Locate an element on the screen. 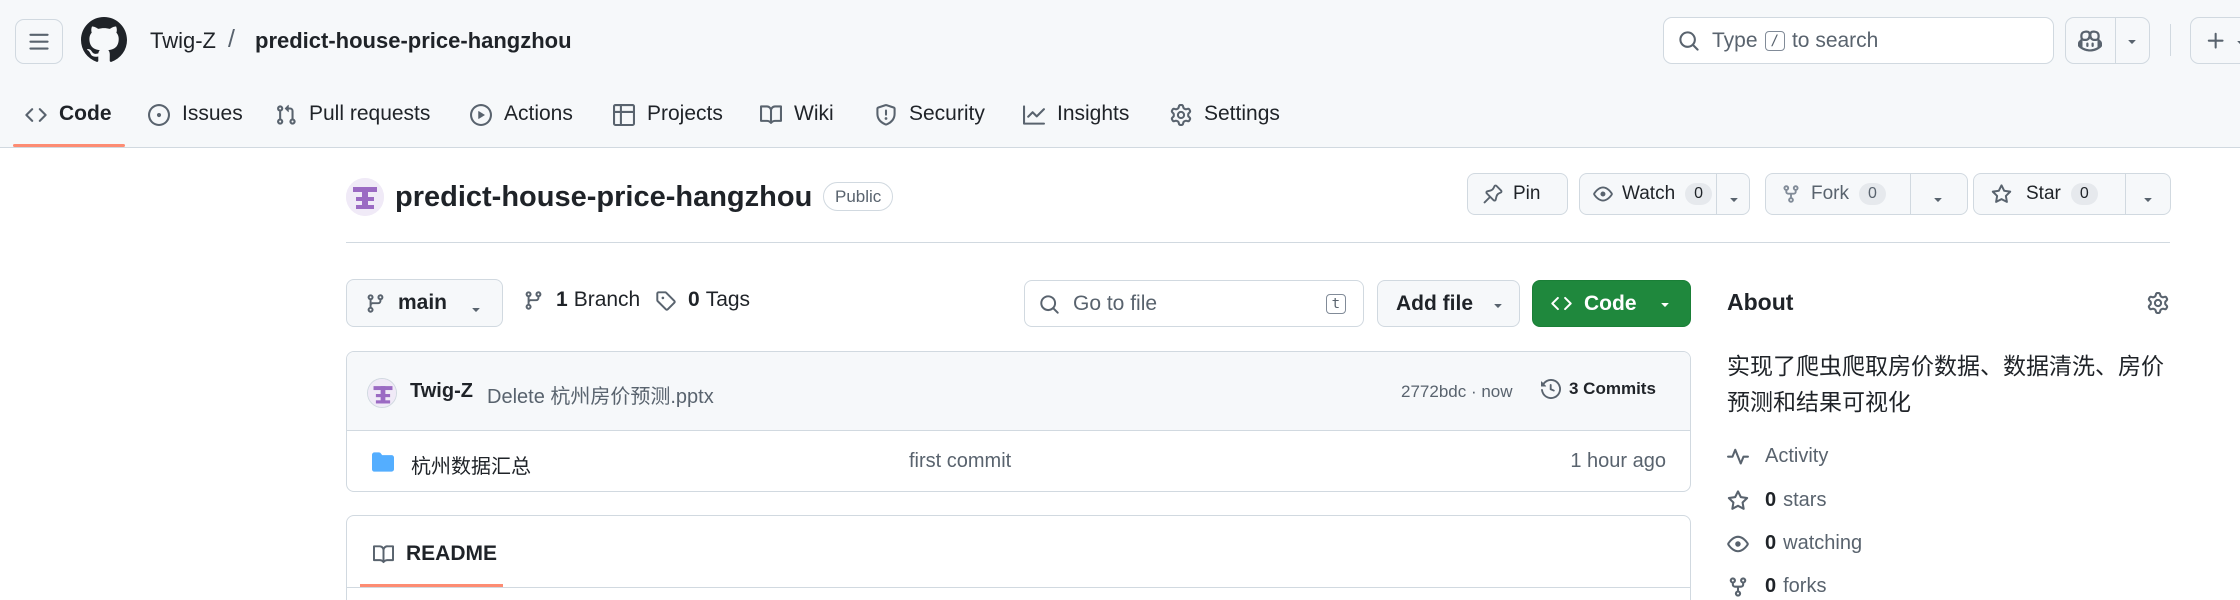  global-search-input: Type / to search is located at coordinates (1858, 40).